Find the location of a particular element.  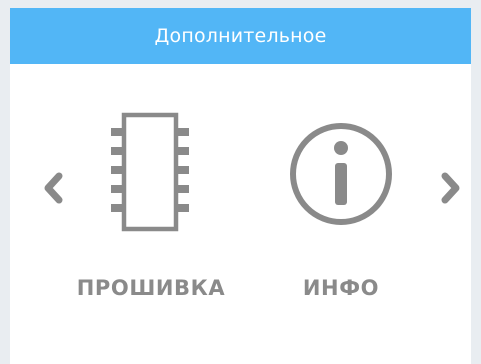

menu-item-label: ИНФО is located at coordinates (341, 288).